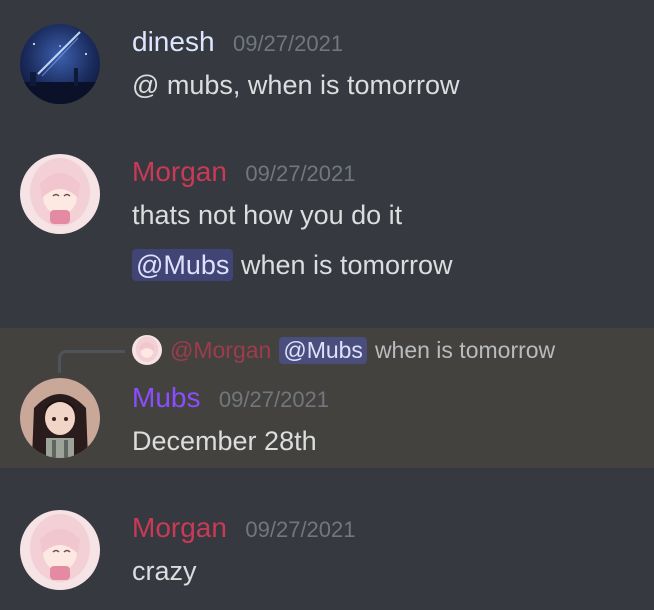 The image size is (654, 610). I want to click on dark-hair-girl-avatar-icon, so click(60, 418).